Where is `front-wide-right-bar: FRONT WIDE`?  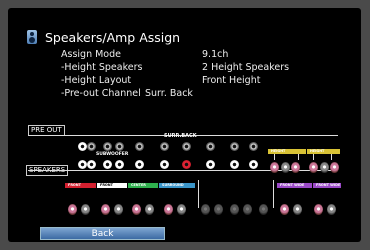
front-wide-right-bar: FRONT WIDE is located at coordinates (327, 185).